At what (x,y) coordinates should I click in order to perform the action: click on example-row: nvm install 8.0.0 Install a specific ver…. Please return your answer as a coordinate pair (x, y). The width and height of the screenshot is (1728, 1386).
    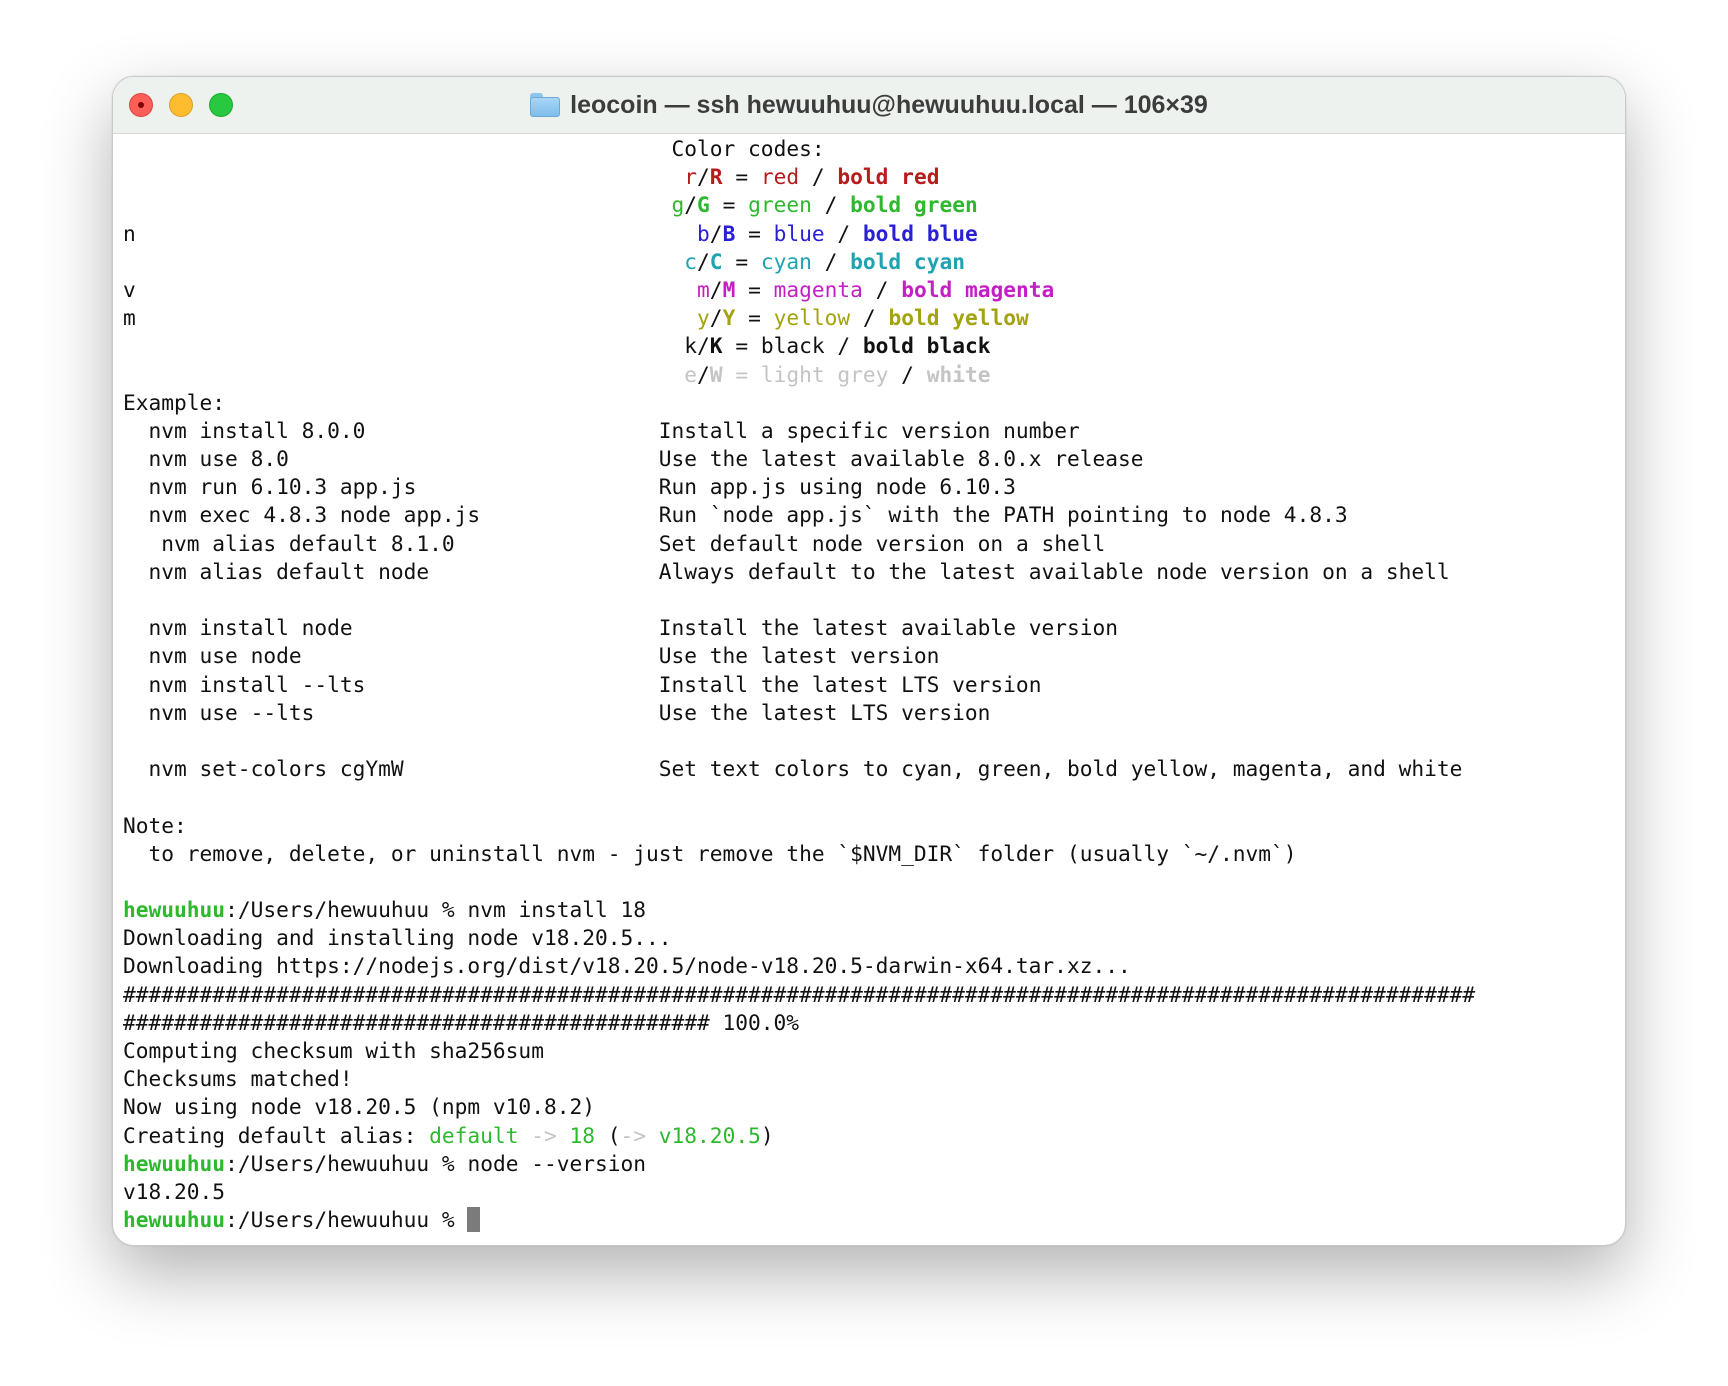
    Looking at the image, I should click on (614, 430).